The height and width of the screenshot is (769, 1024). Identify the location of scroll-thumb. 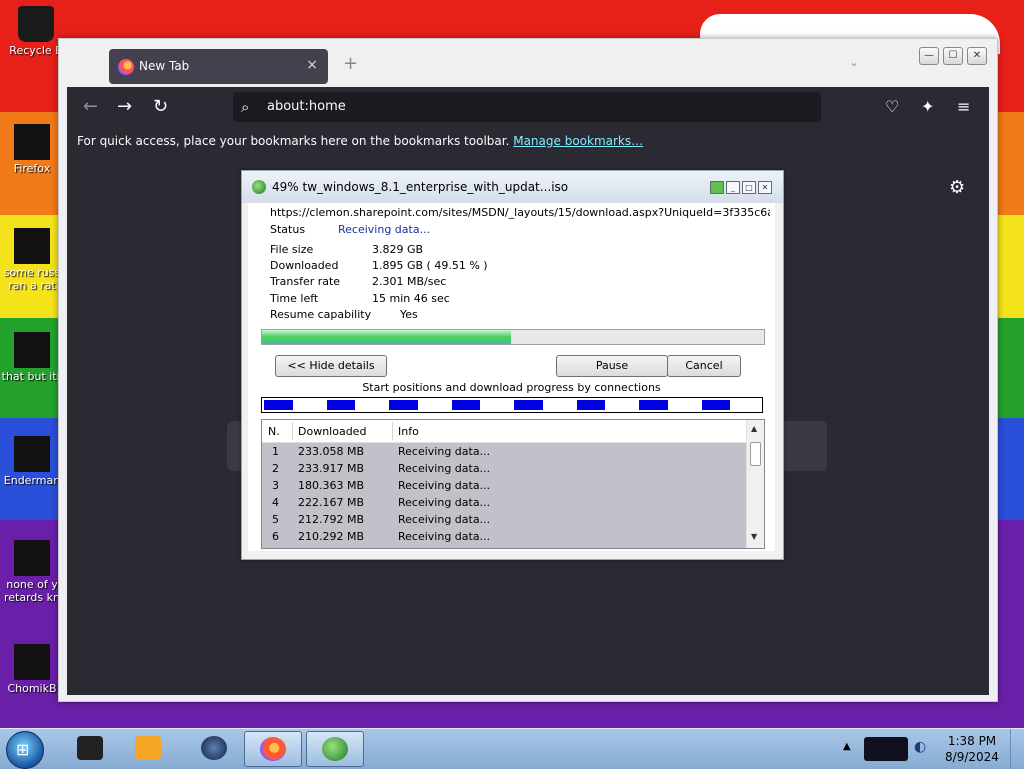
(755, 454).